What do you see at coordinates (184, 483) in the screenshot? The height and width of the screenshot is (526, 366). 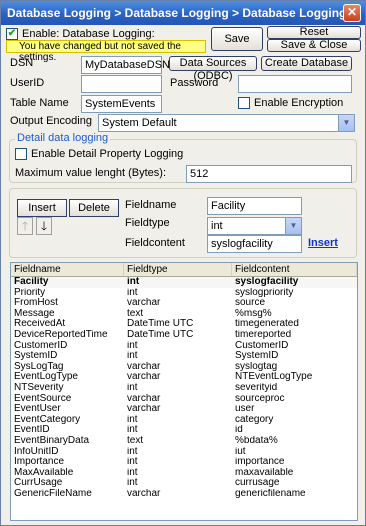 I see `table-row: CurrUsage int currusage` at bounding box center [184, 483].